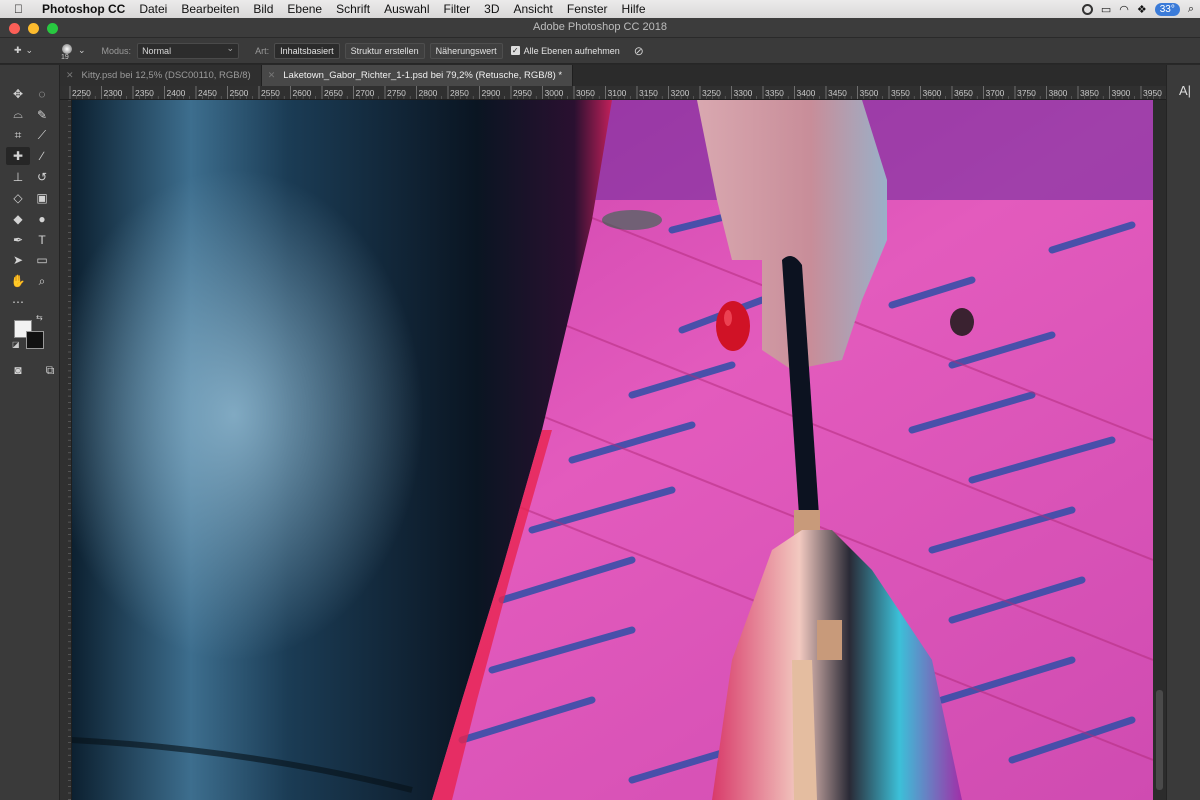  What do you see at coordinates (1159, 450) in the screenshot?
I see `vertical-scrollbar` at bounding box center [1159, 450].